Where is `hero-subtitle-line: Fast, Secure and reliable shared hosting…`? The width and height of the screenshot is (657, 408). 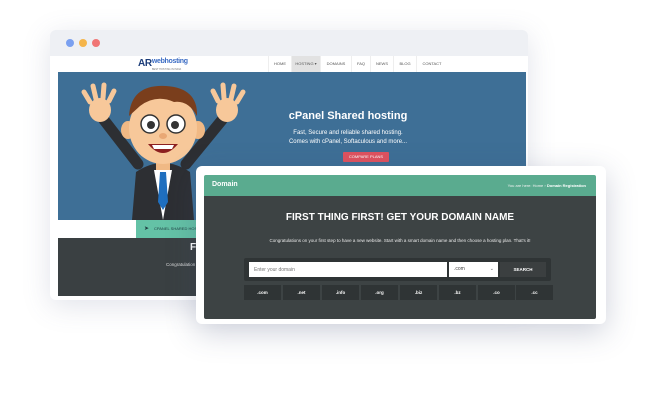
hero-subtitle-line: Fast, Secure and reliable shared hosting… is located at coordinates (348, 133).